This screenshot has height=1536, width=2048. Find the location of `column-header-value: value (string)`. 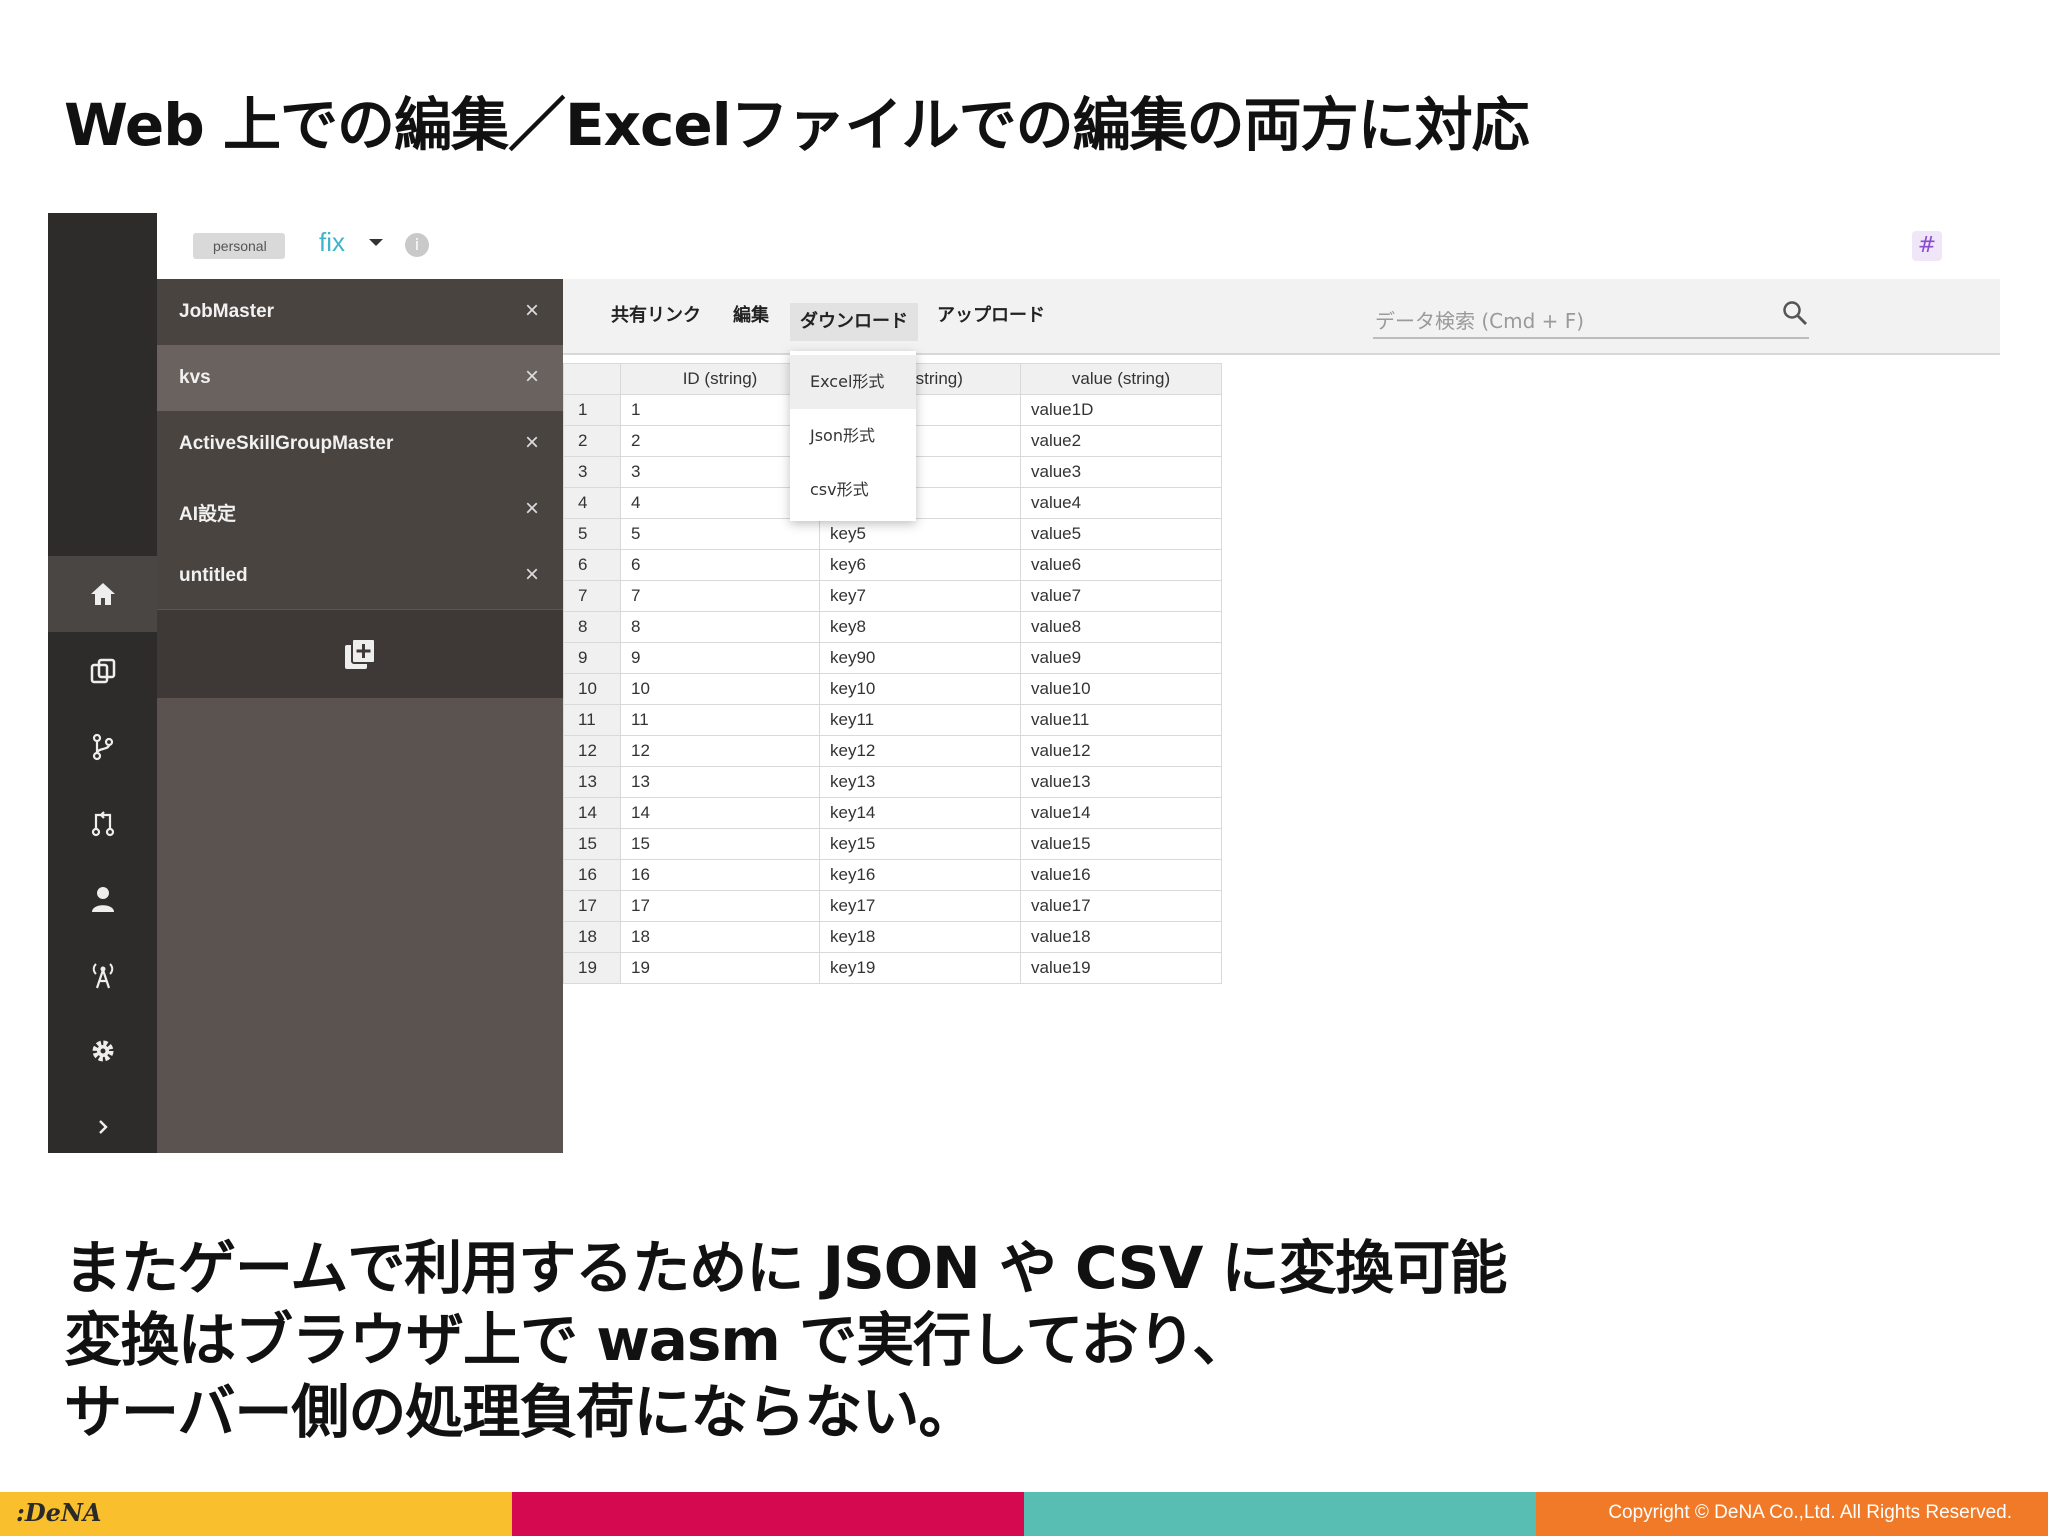

column-header-value: value (string) is located at coordinates (1121, 379).